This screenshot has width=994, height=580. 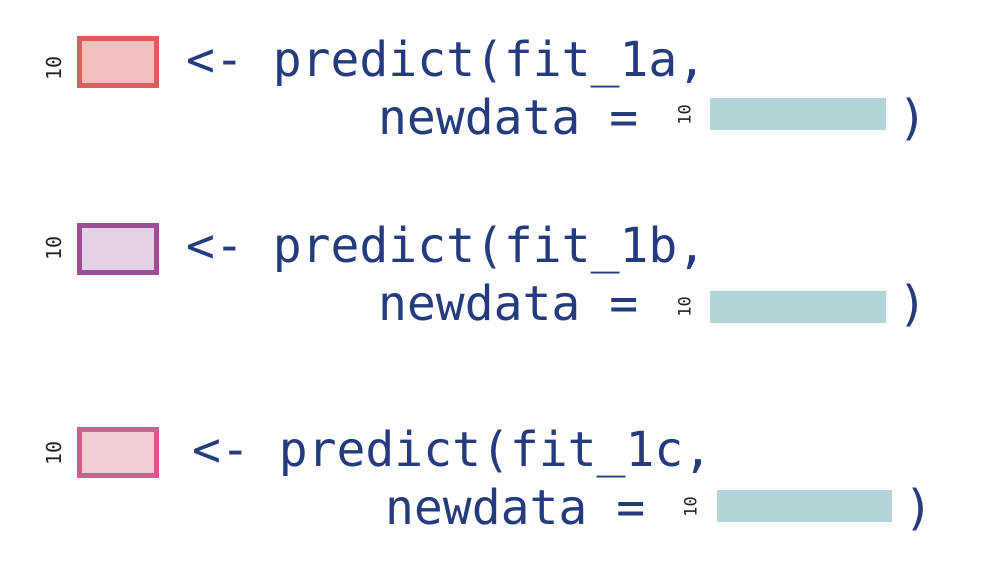 What do you see at coordinates (446, 60) in the screenshot?
I see `predict-call-line: <- predict(fit_1a,` at bounding box center [446, 60].